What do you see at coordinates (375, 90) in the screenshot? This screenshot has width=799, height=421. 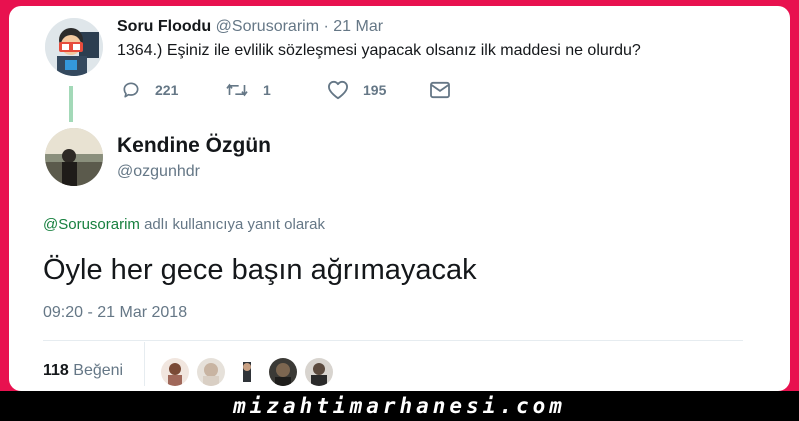 I see `like-count: 195` at bounding box center [375, 90].